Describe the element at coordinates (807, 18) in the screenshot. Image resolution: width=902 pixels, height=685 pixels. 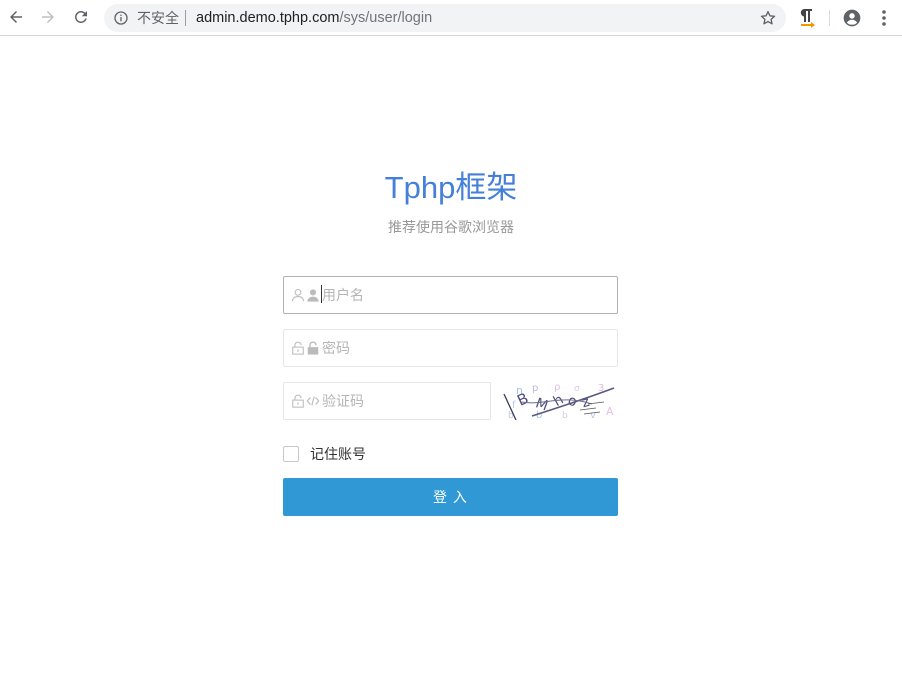
I see `extension-icon` at that location.